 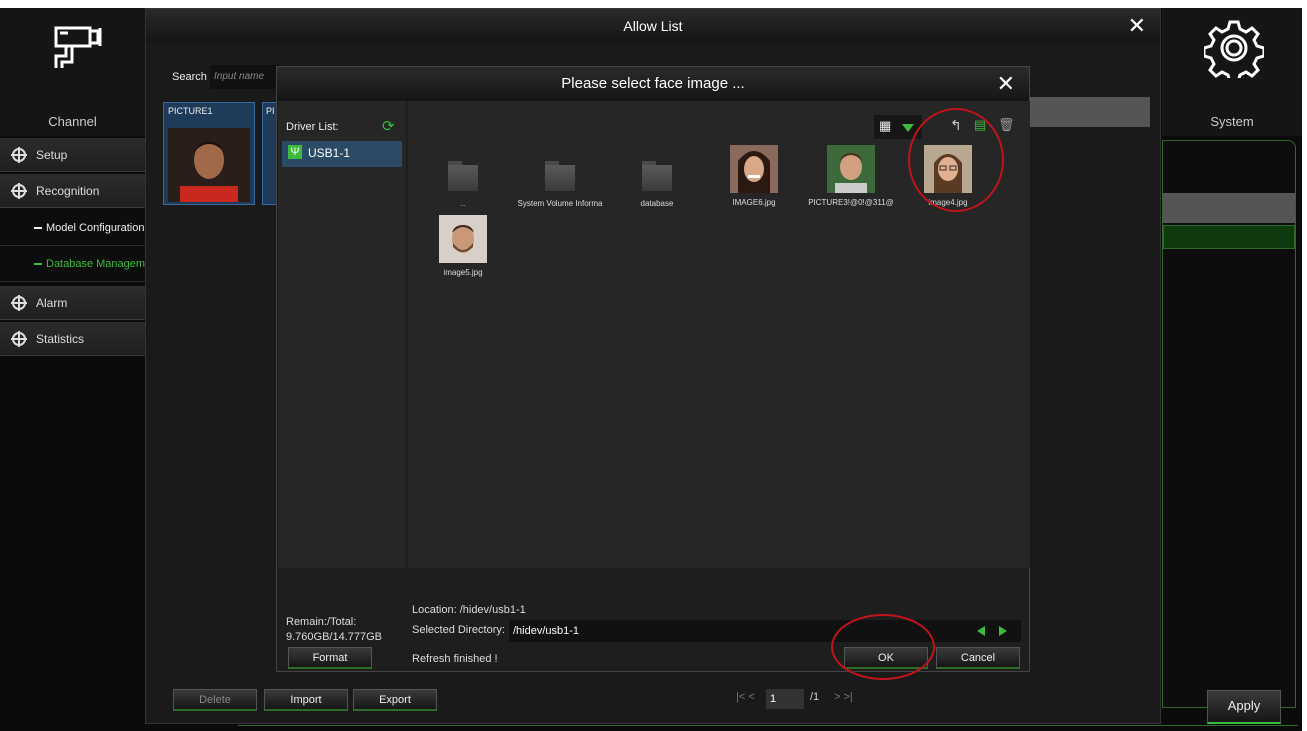 I want to click on usb-icon: Ψ, so click(x=295, y=152).